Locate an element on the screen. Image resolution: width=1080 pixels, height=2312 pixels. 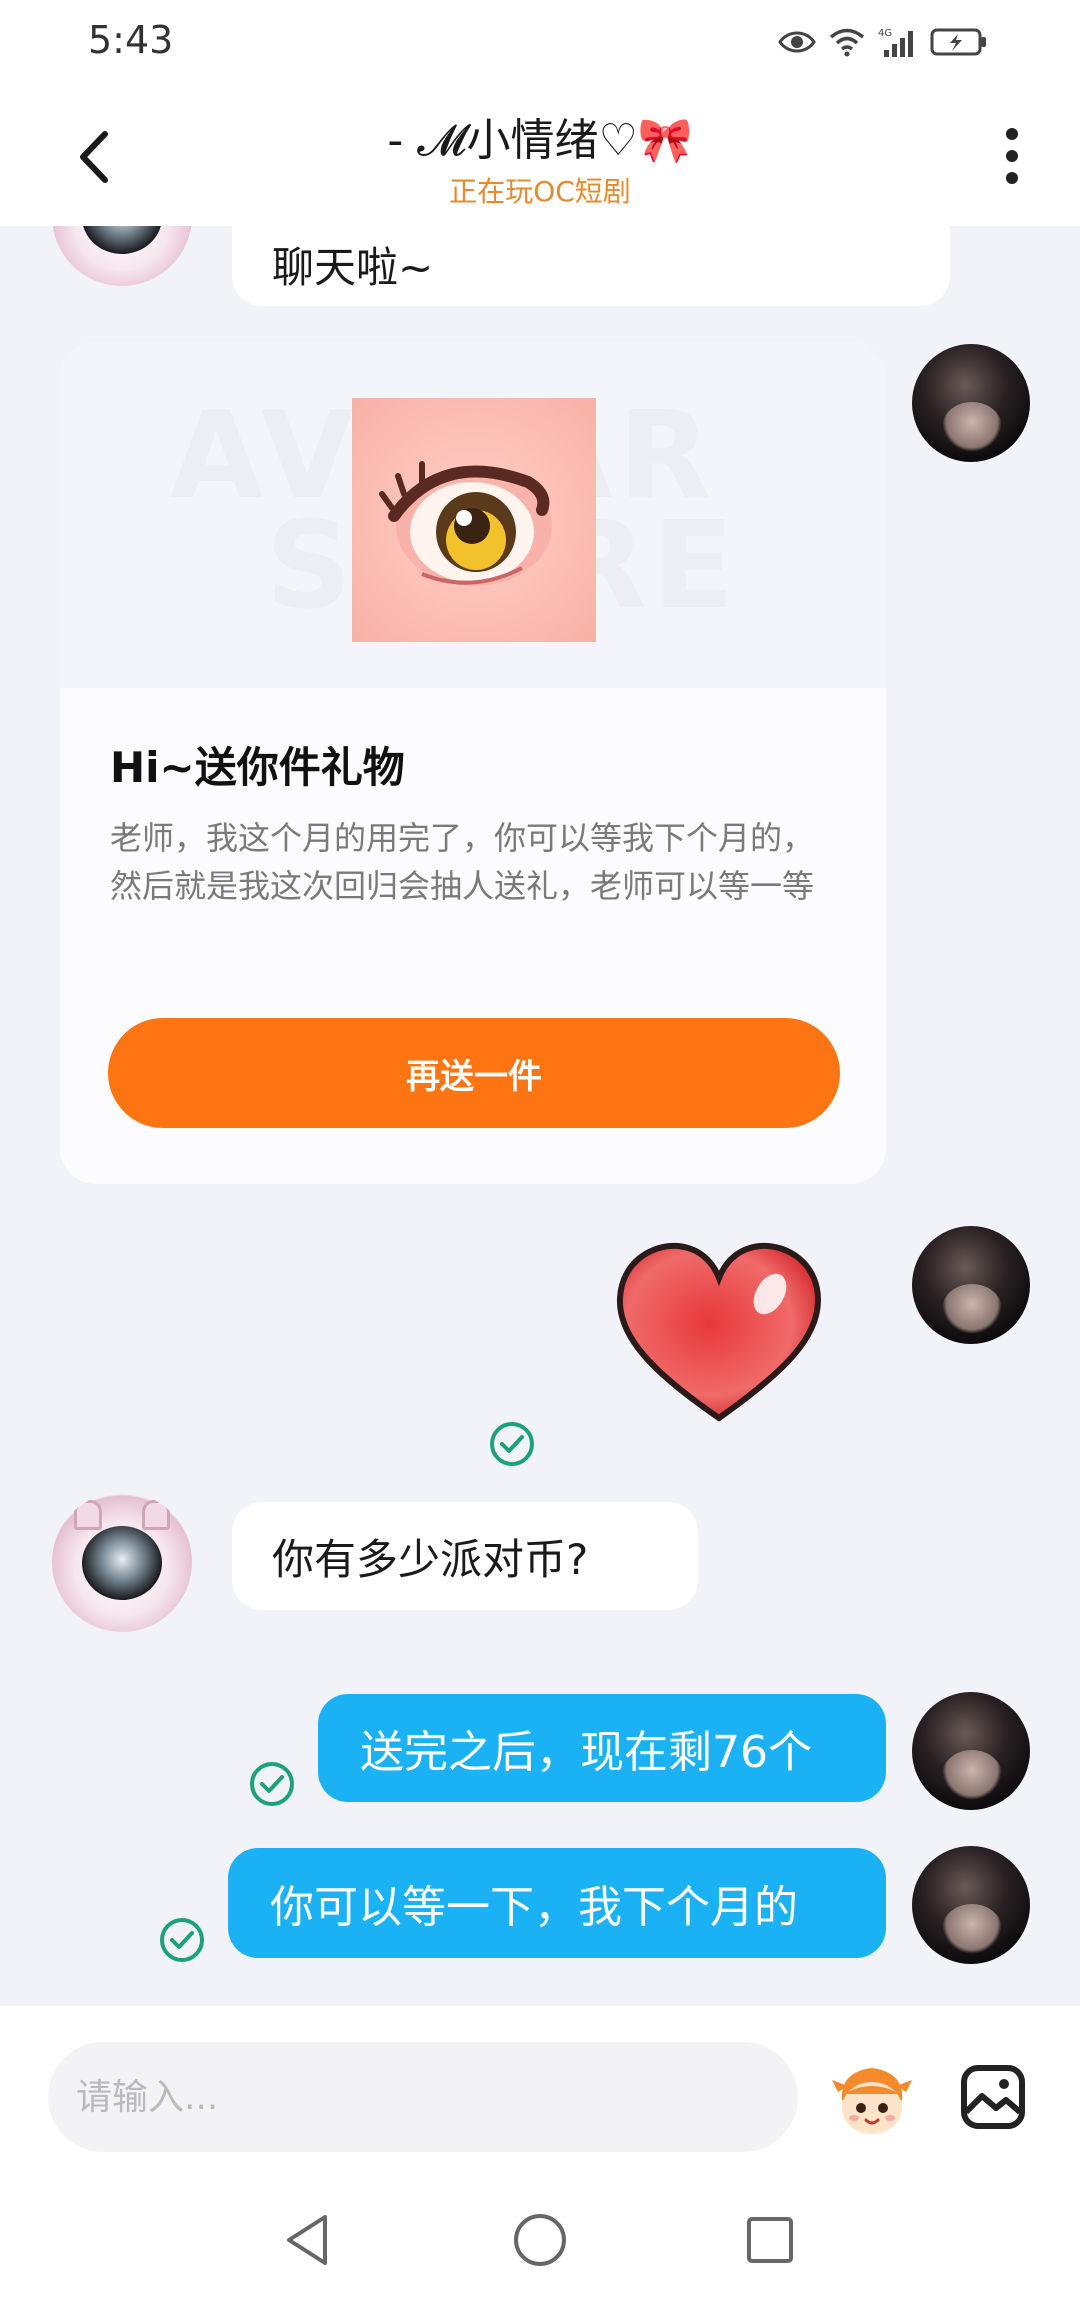
contact-name: - 𝓜小情绪♡🎀 is located at coordinates (540, 136).